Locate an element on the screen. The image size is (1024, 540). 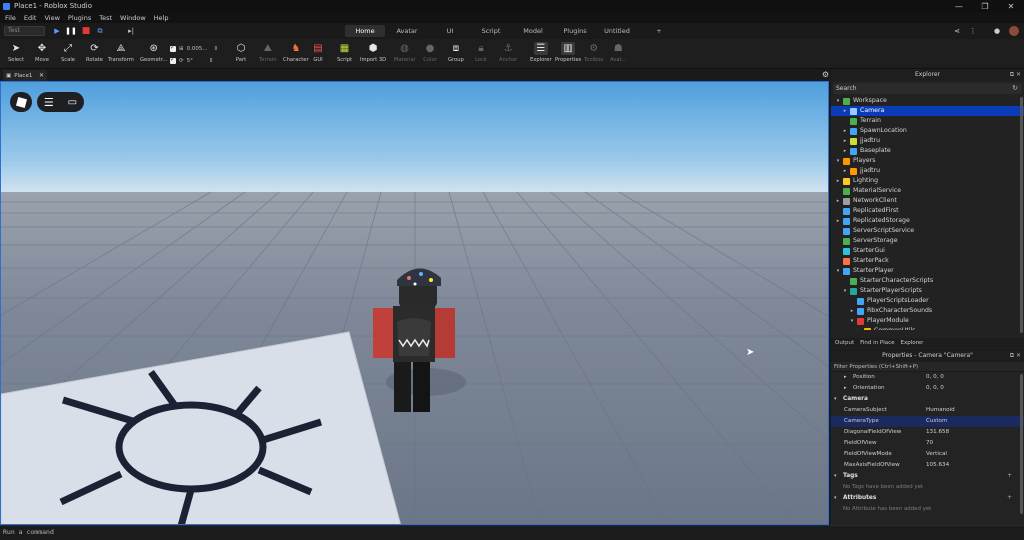
add-attribute-icon: + is located at coordinates (1009, 498).